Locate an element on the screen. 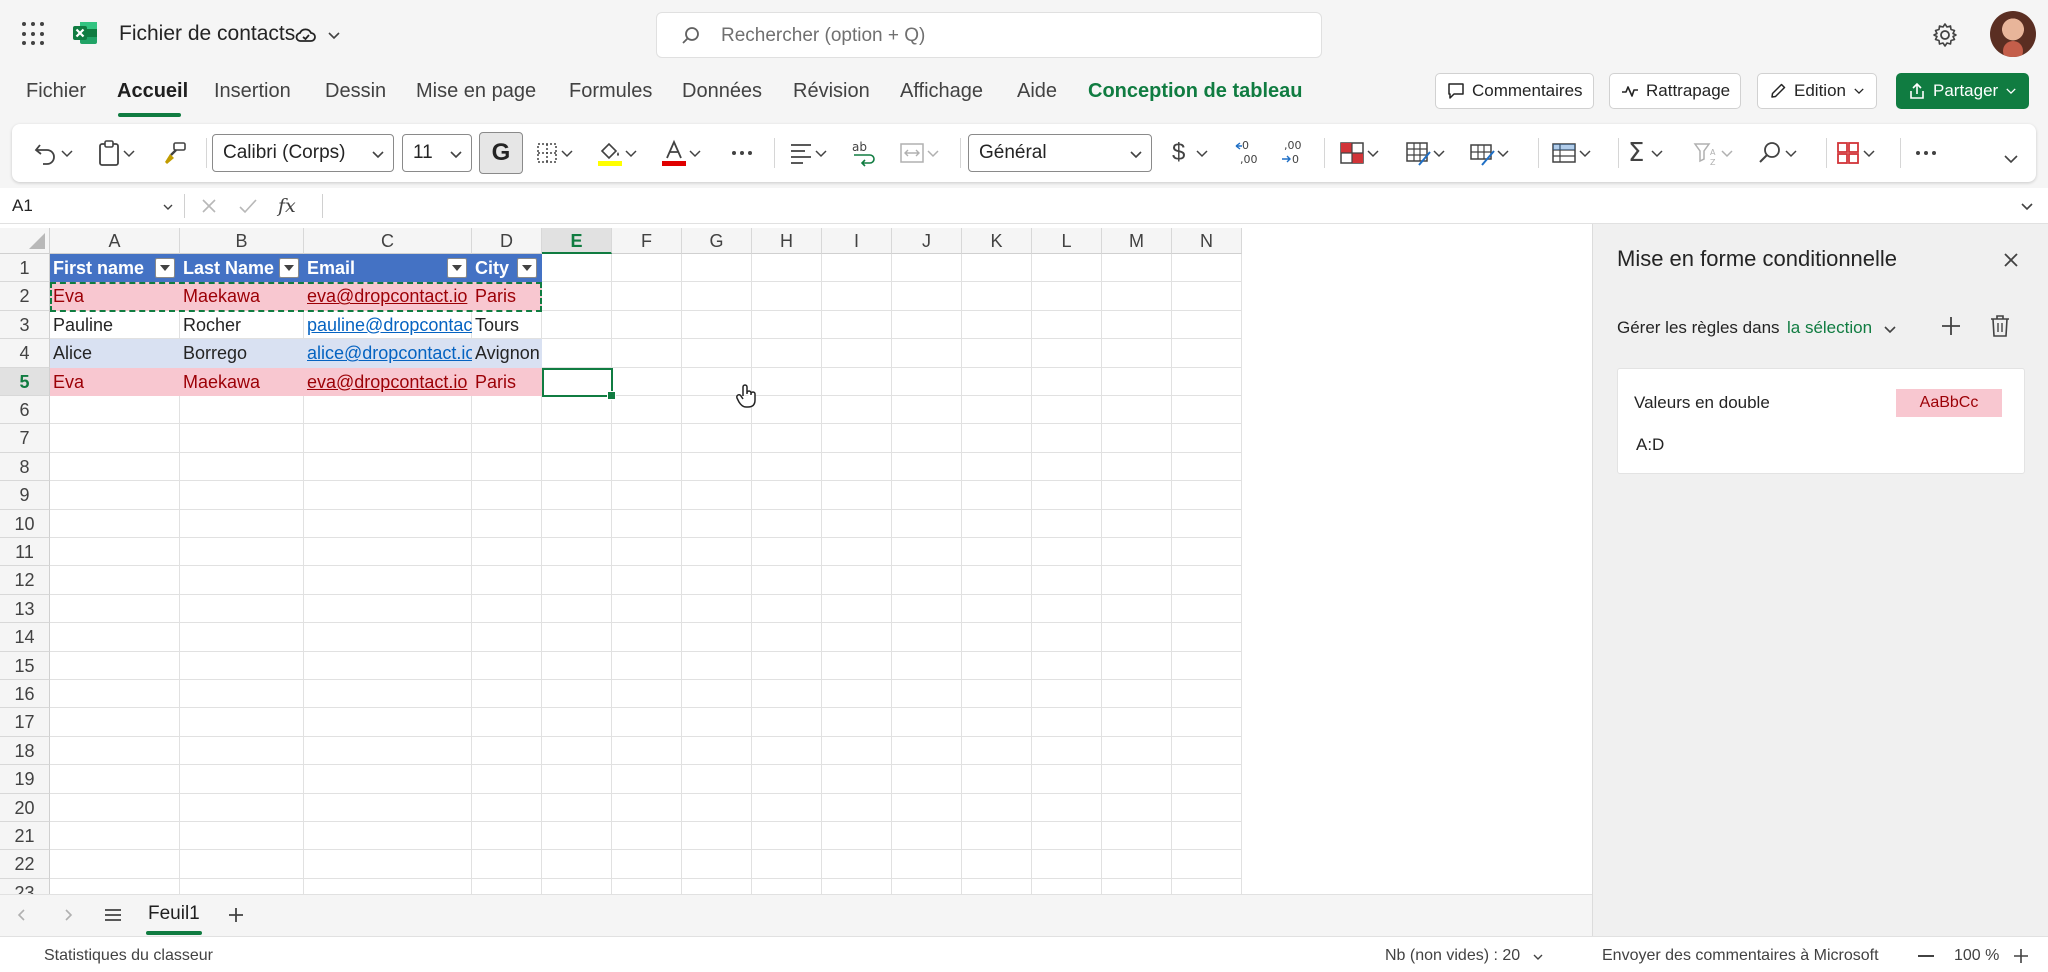 This screenshot has width=2048, height=972. zoom-level: 100 % is located at coordinates (1976, 956).